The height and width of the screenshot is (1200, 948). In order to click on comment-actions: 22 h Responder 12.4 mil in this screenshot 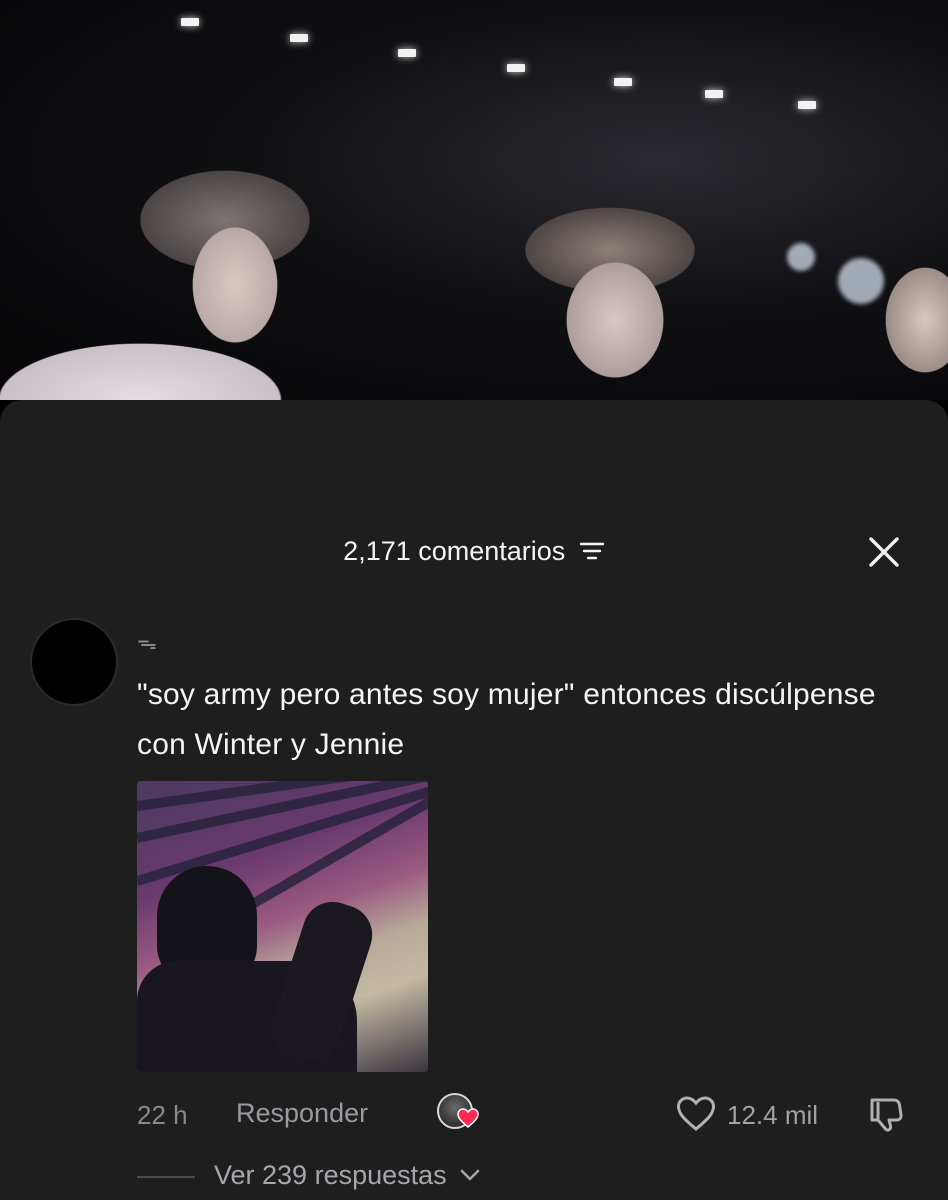, I will do `click(474, 1115)`.